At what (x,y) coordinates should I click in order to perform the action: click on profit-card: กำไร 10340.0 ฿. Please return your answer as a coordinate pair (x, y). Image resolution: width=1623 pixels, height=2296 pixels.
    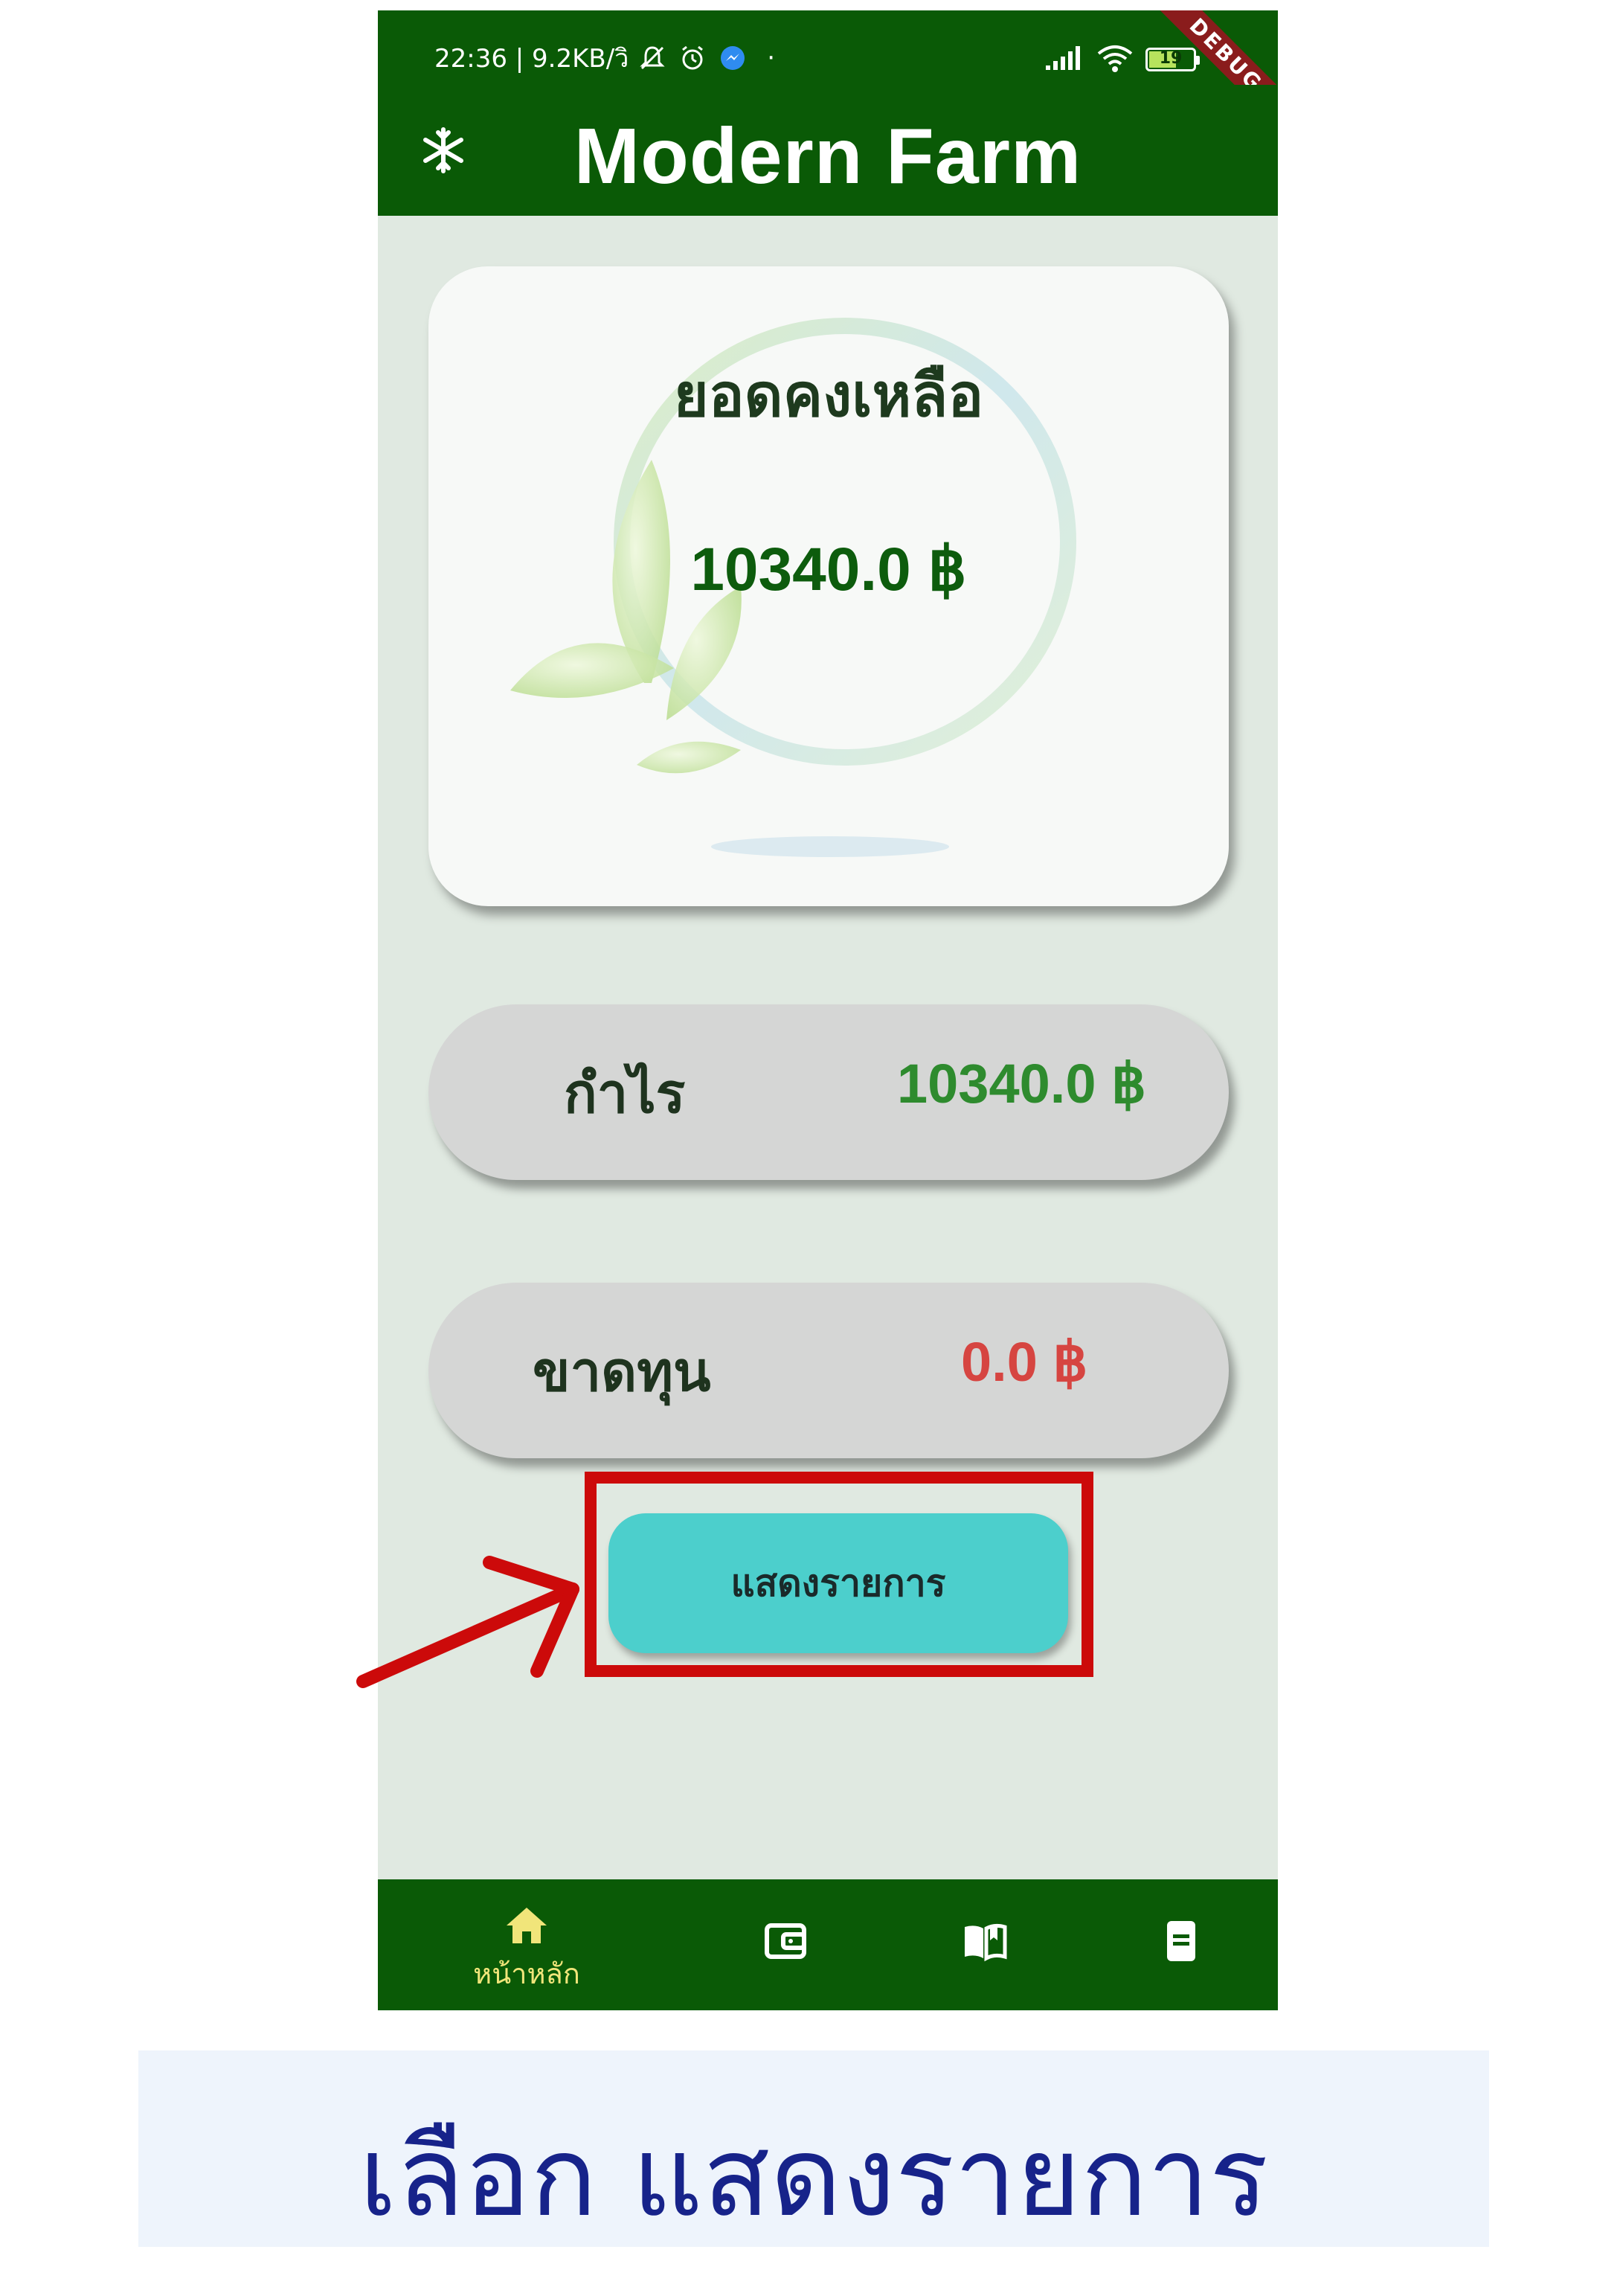
    Looking at the image, I should click on (829, 1092).